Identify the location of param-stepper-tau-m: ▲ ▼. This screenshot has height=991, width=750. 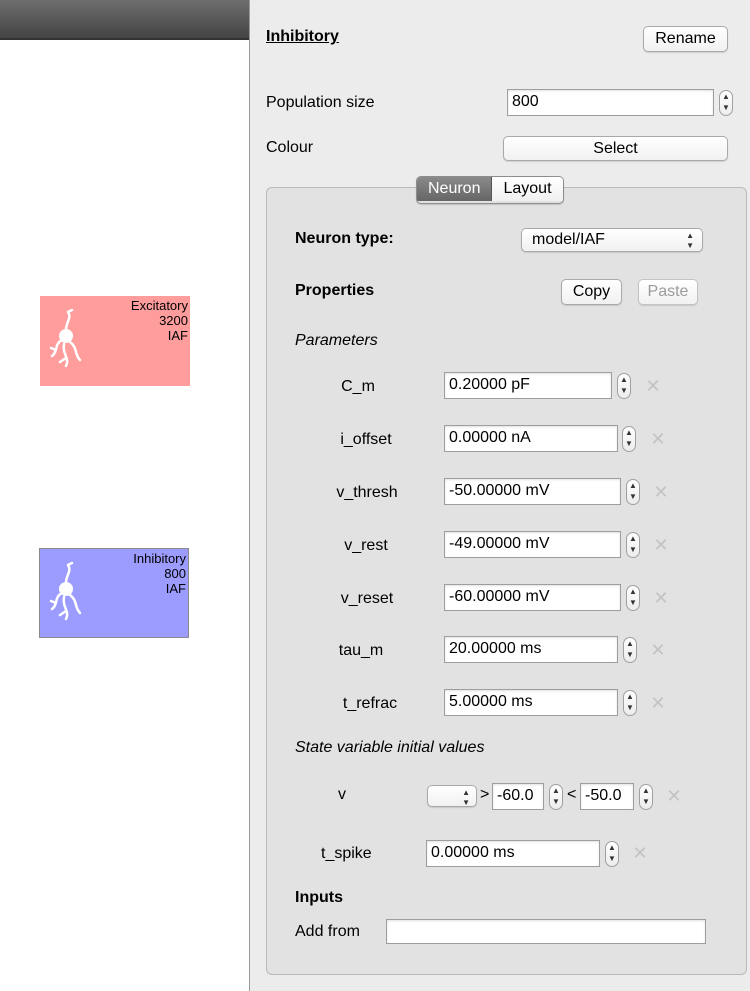
(630, 650).